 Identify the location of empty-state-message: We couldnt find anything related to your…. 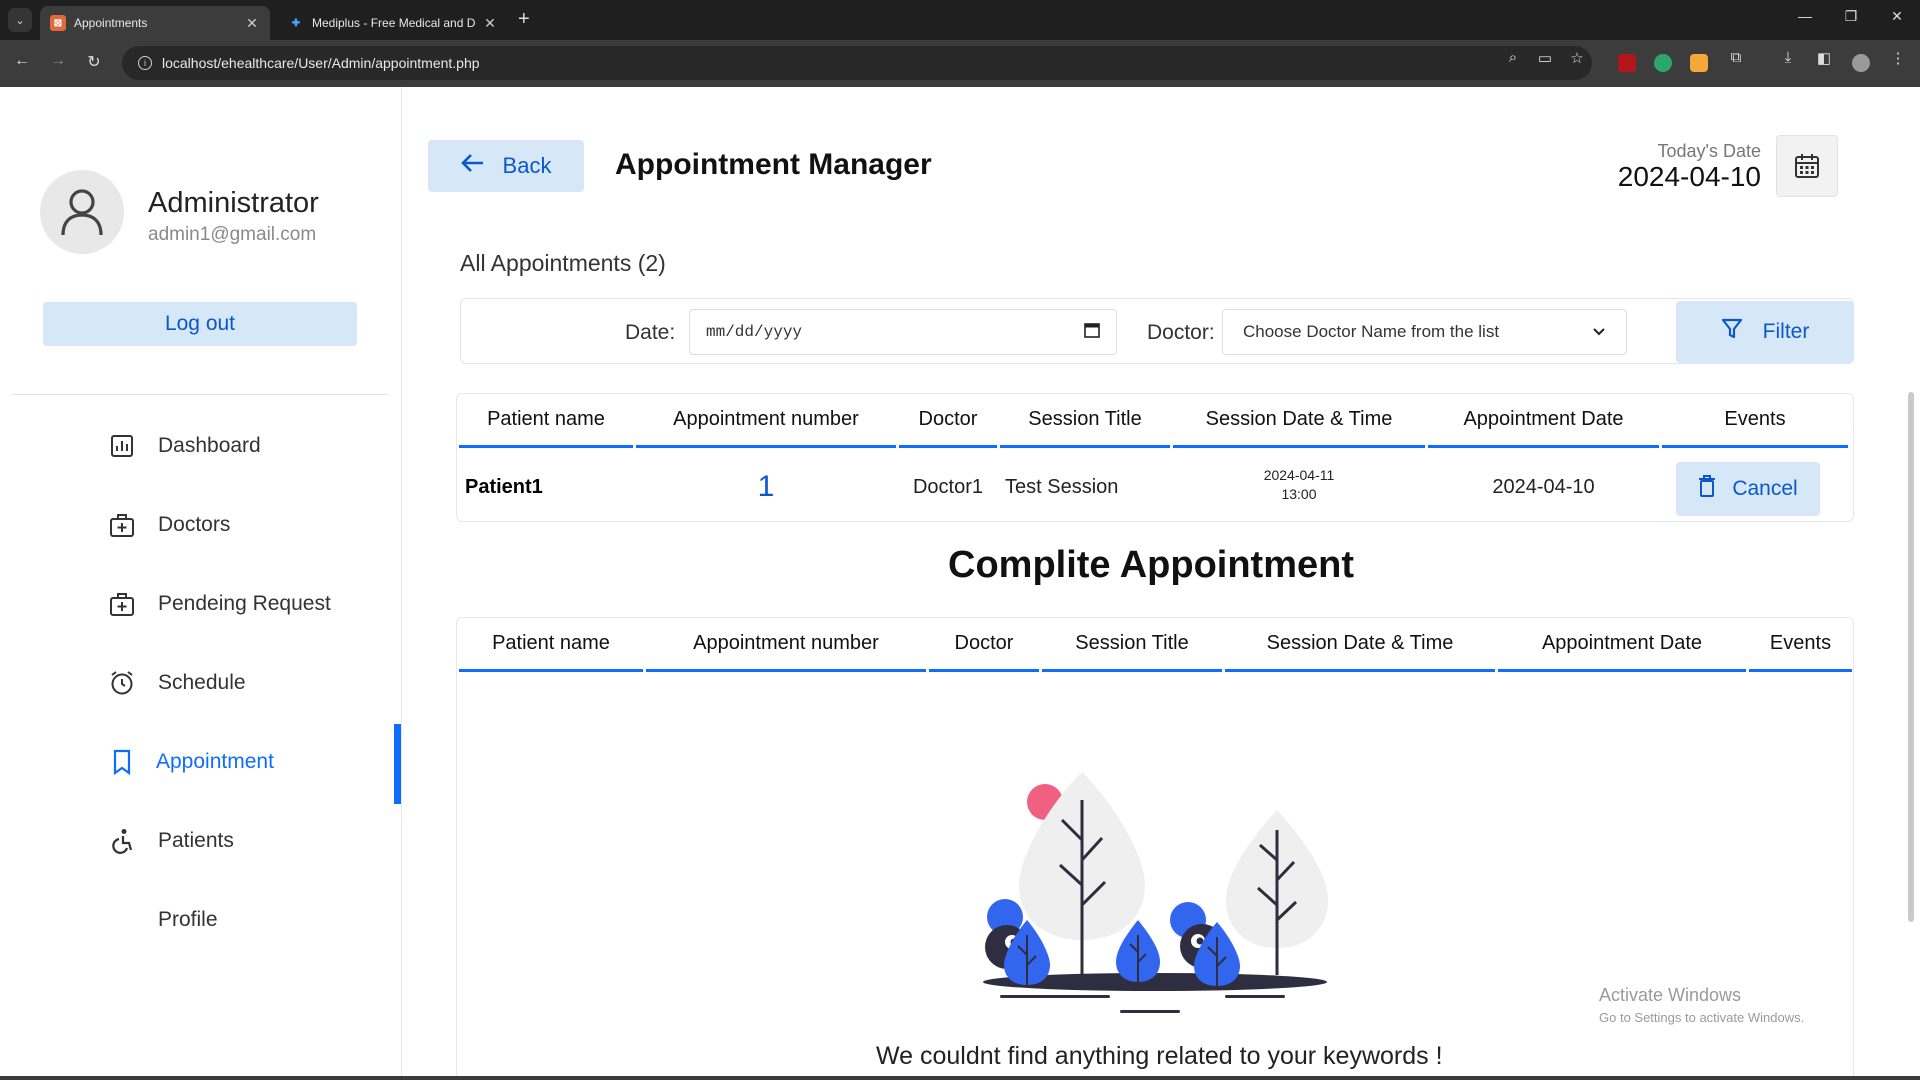
(1159, 1056).